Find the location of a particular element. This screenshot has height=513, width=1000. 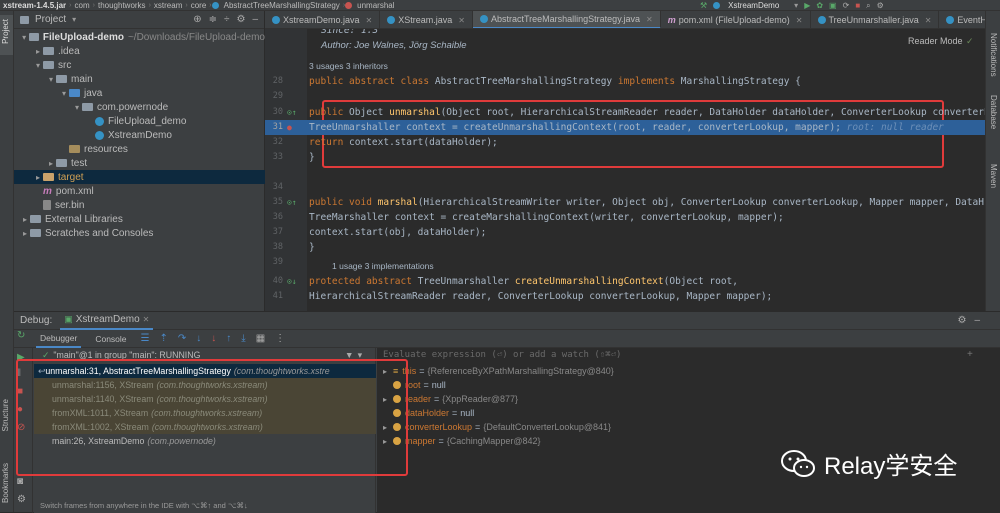

mute-breakpoints-icon: ⊘ is located at coordinates (21, 427).